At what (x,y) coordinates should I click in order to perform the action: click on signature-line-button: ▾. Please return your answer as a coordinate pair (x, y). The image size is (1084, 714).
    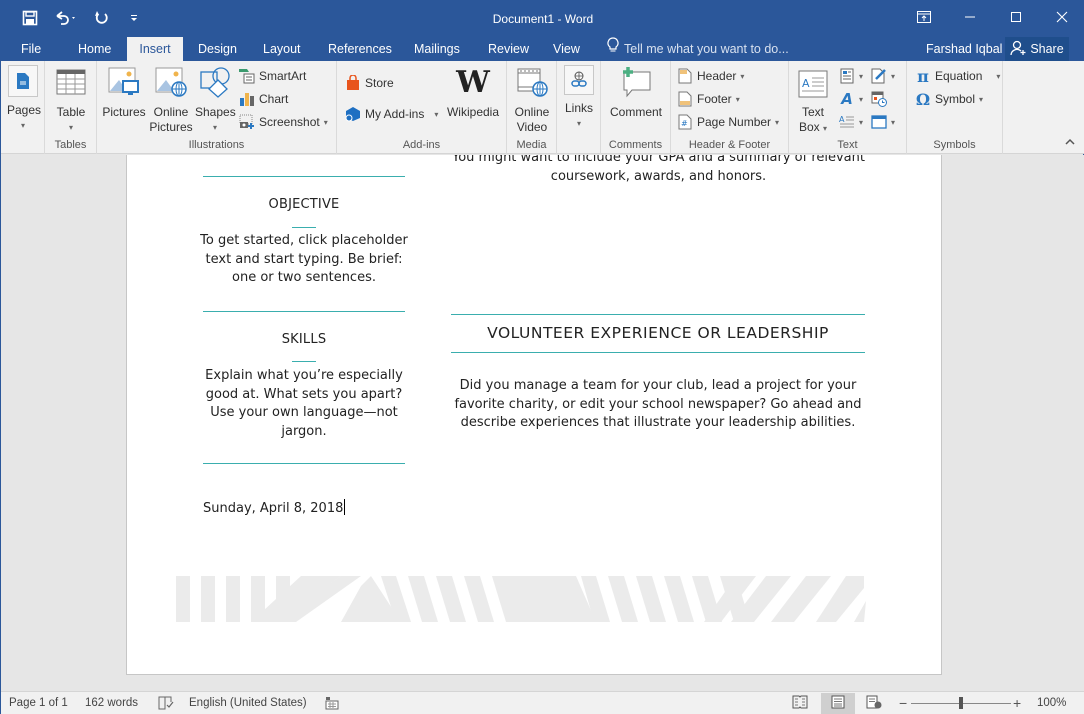
    Looking at the image, I should click on (883, 76).